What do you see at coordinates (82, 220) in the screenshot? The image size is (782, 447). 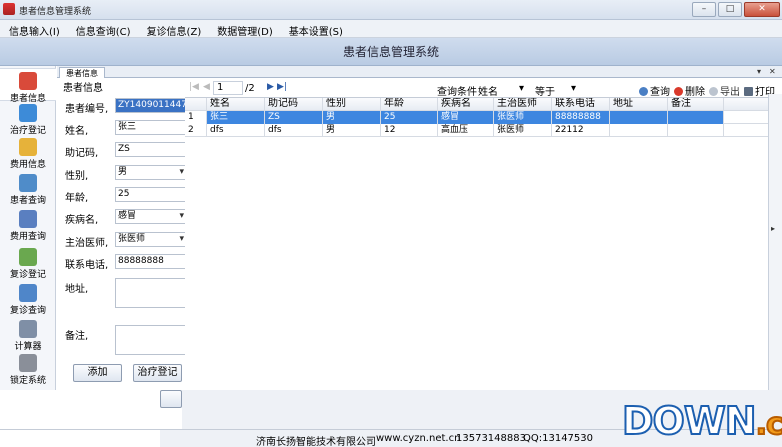 I see `field-label: 疾病名,` at bounding box center [82, 220].